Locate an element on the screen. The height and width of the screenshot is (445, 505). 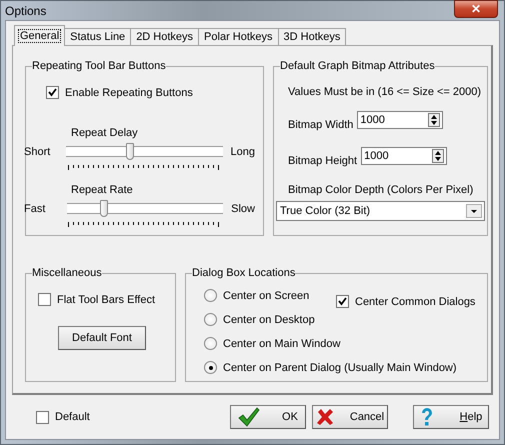
default-font-button: Default Font is located at coordinates (102, 338).